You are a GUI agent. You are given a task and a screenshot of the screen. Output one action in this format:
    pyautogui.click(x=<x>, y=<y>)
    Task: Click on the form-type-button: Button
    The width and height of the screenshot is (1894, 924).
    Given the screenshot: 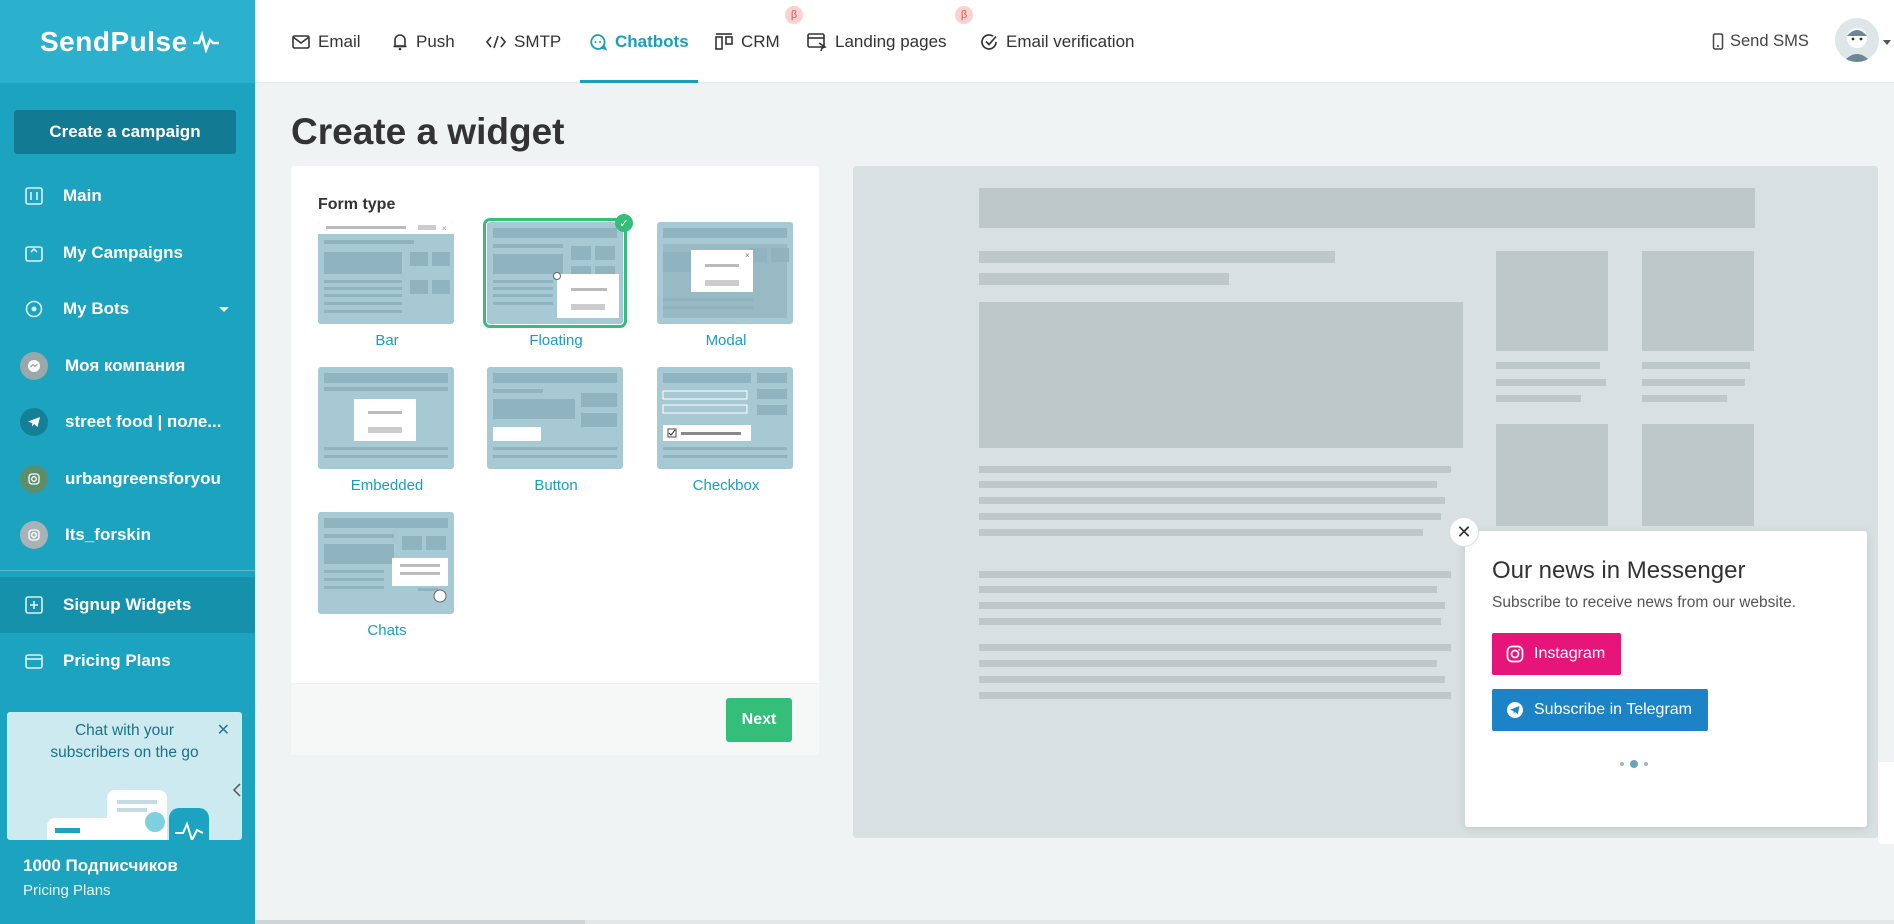 What is the action you would take?
    pyautogui.click(x=556, y=430)
    